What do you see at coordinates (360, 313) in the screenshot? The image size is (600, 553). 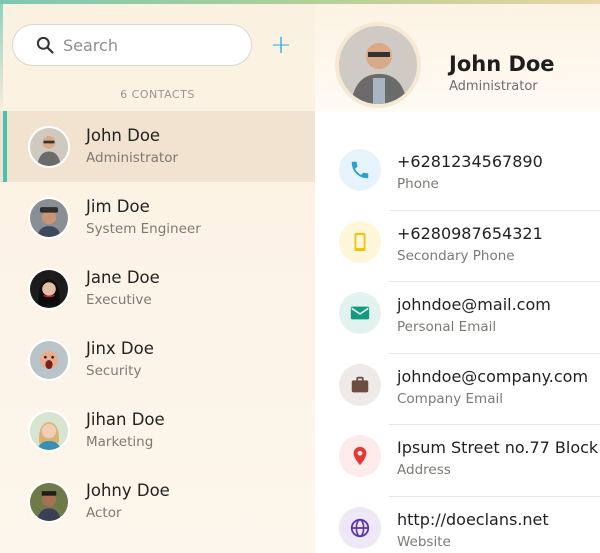 I see `mail-icon` at bounding box center [360, 313].